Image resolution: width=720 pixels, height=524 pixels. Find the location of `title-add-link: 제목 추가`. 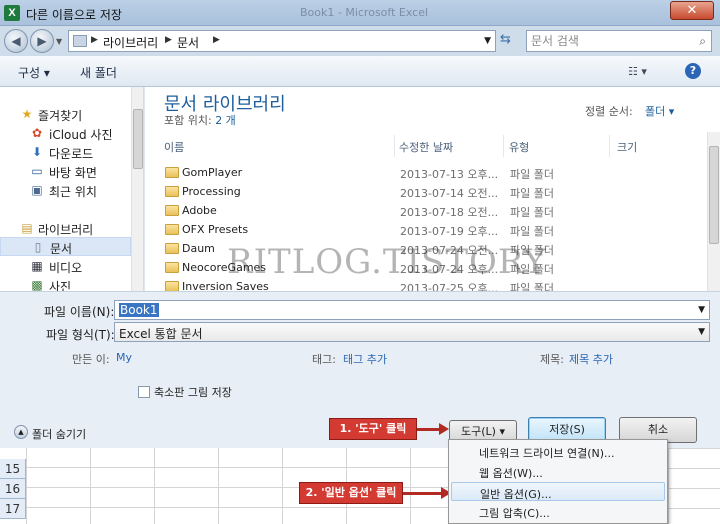

title-add-link: 제목 추가 is located at coordinates (591, 359).